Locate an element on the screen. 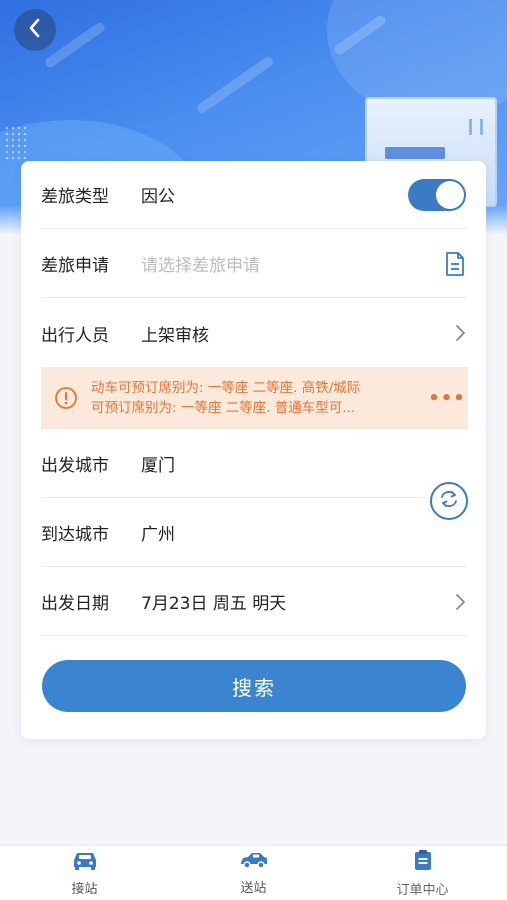  departure-date-row: 出发日期 7月23日 周五 明天 is located at coordinates (253, 602).